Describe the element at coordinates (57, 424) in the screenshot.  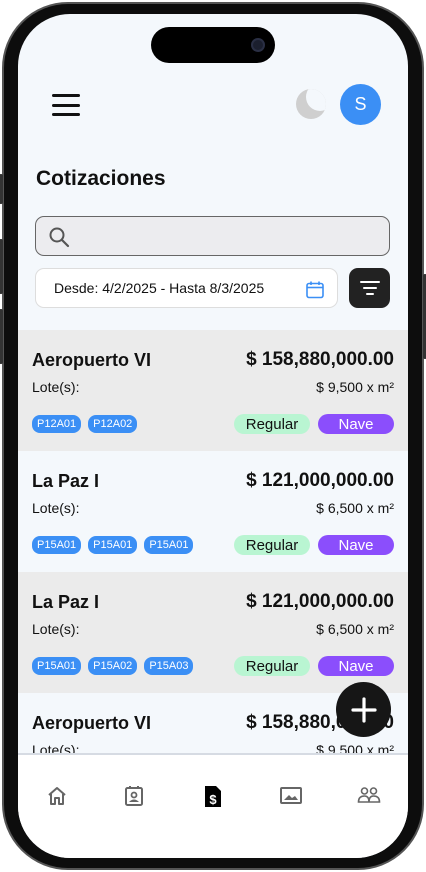
I see `lot-chip: P12A01` at that location.